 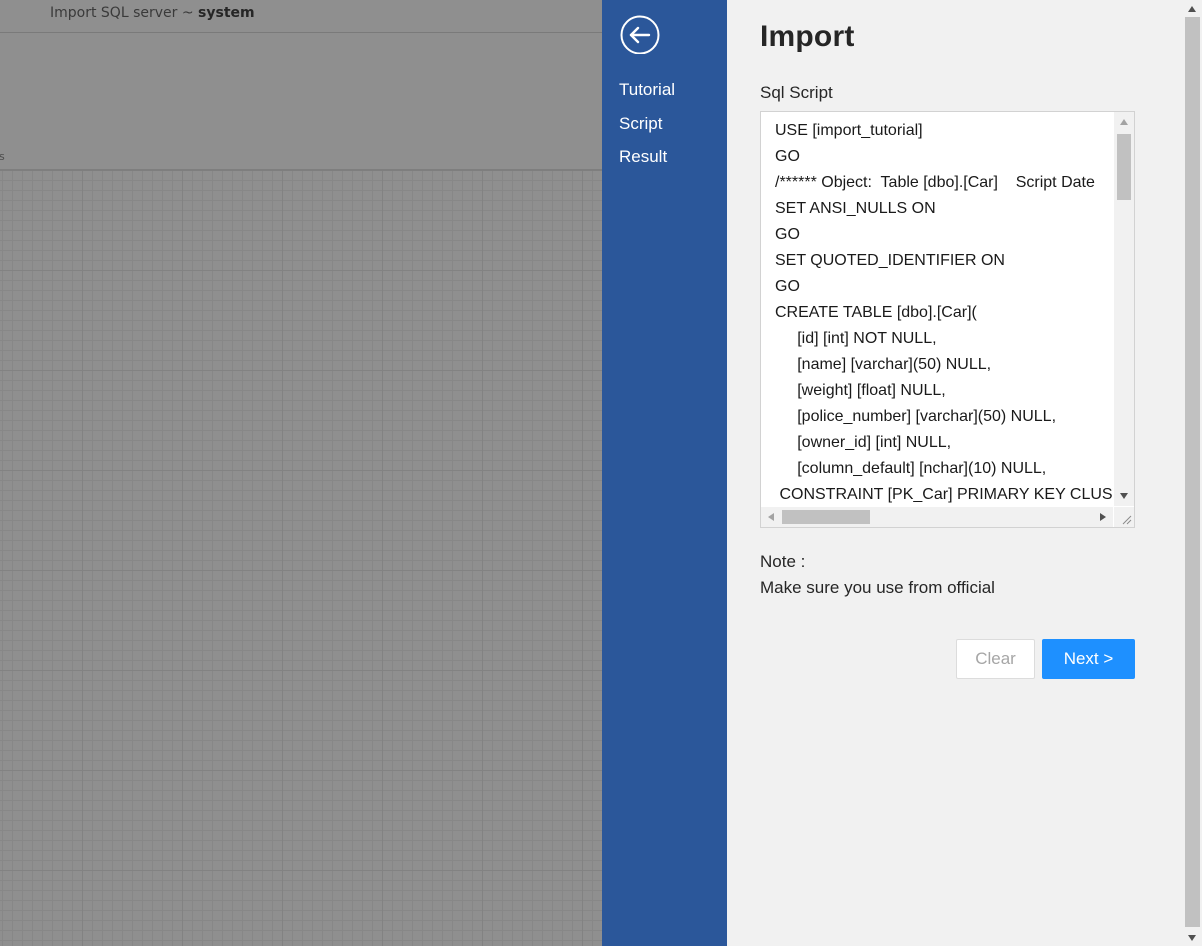 I want to click on nav-item-result: Result, so click(x=643, y=157).